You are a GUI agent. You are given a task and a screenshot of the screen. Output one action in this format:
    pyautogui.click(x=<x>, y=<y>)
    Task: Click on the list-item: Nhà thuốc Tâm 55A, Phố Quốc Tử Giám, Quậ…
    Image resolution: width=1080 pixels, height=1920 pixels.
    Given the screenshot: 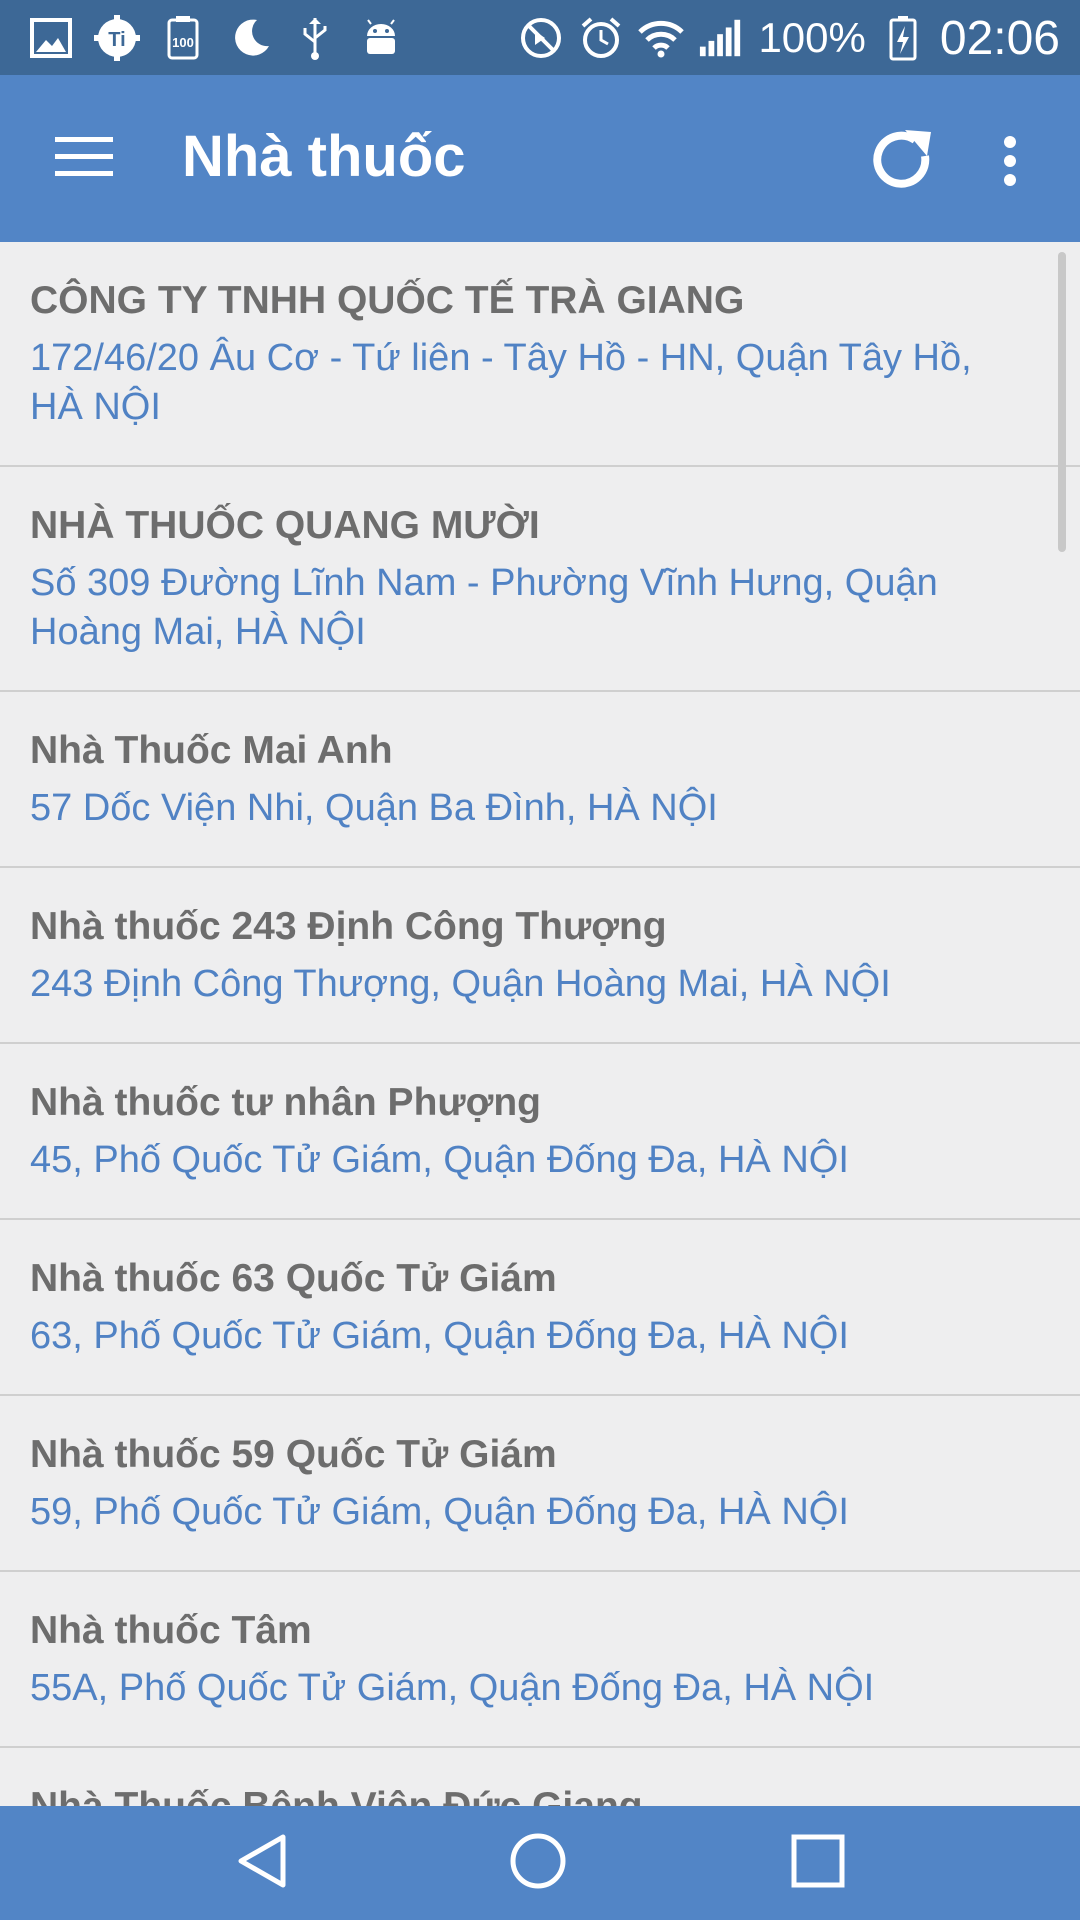 What is the action you would take?
    pyautogui.click(x=540, y=1660)
    